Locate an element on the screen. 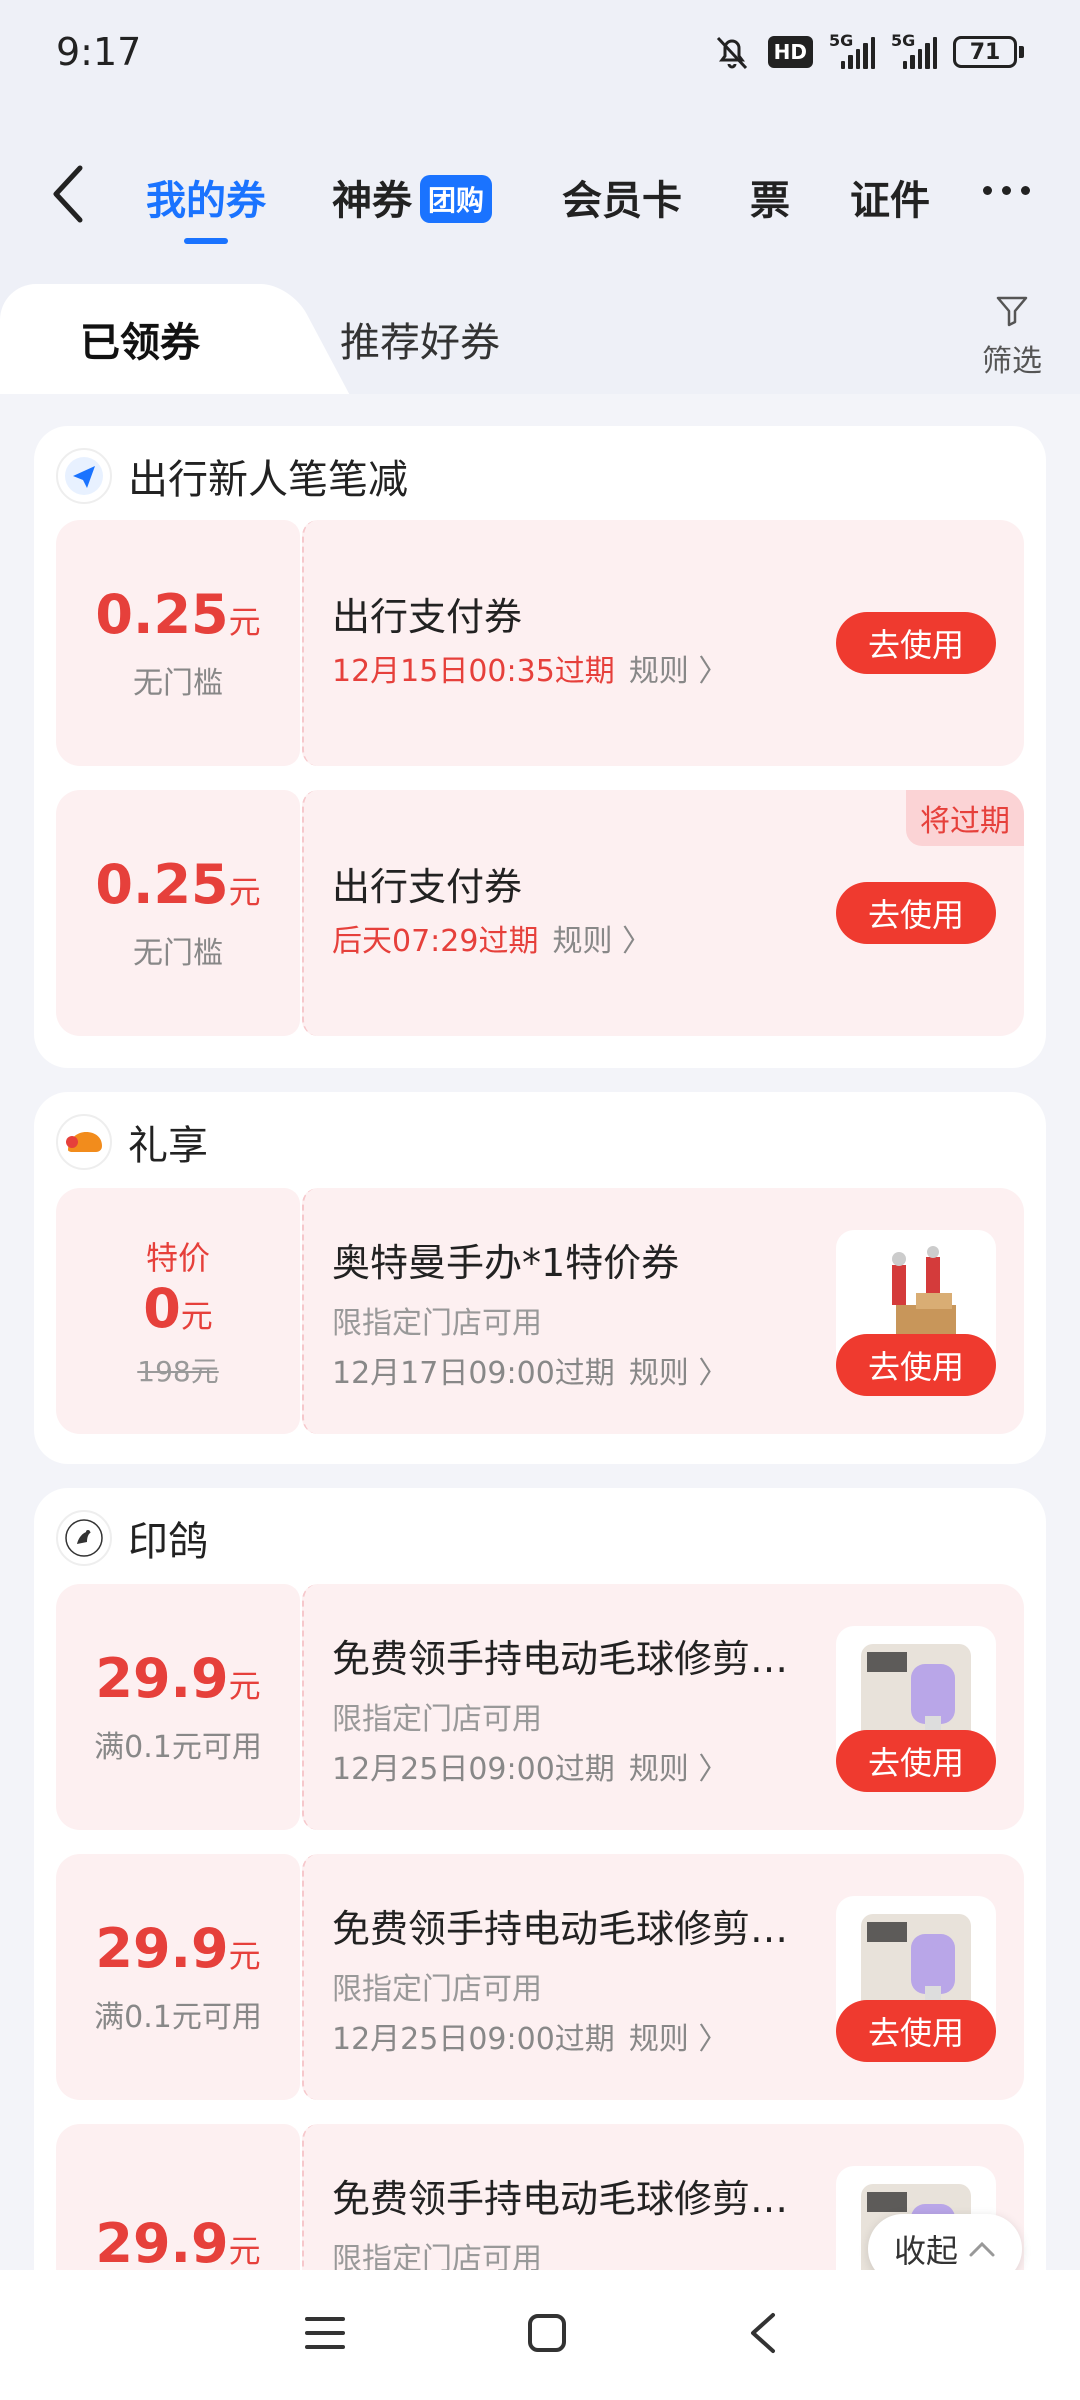  back-button is located at coordinates (73, 194).